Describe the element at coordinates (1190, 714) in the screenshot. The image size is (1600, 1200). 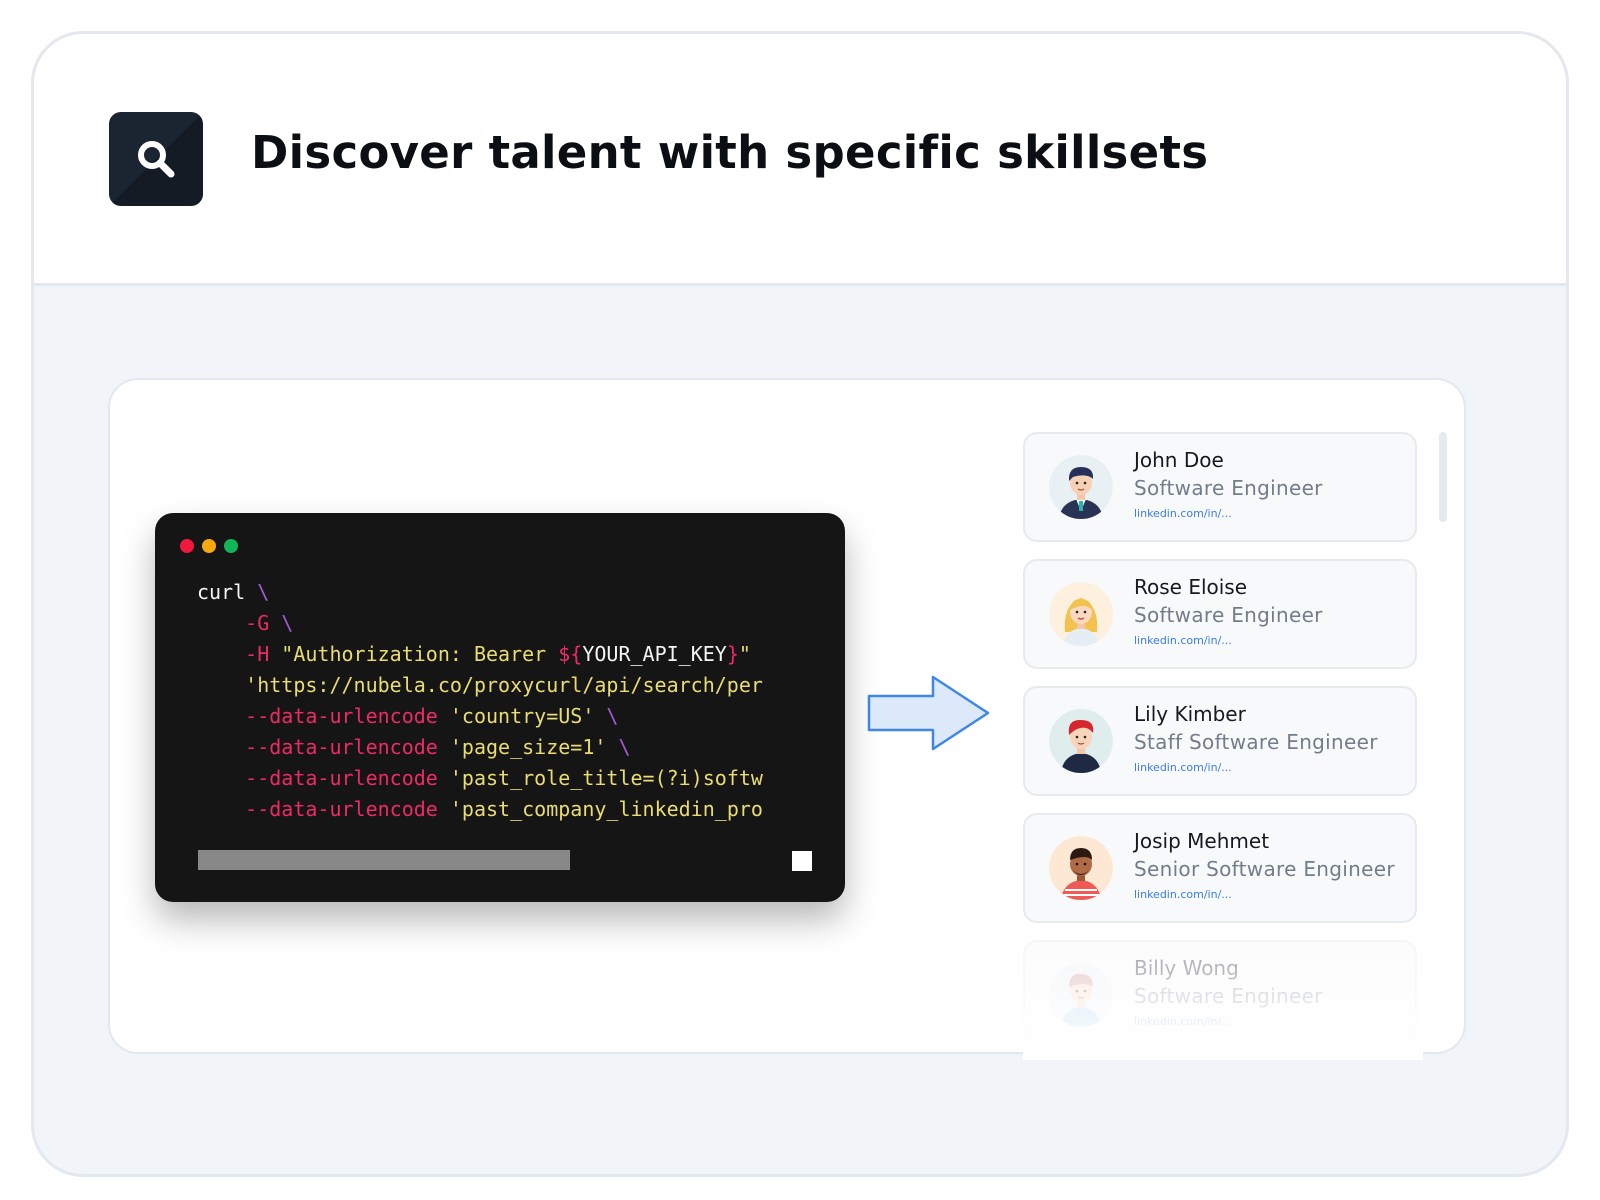
I see `profile-name: Lily Kimber` at that location.